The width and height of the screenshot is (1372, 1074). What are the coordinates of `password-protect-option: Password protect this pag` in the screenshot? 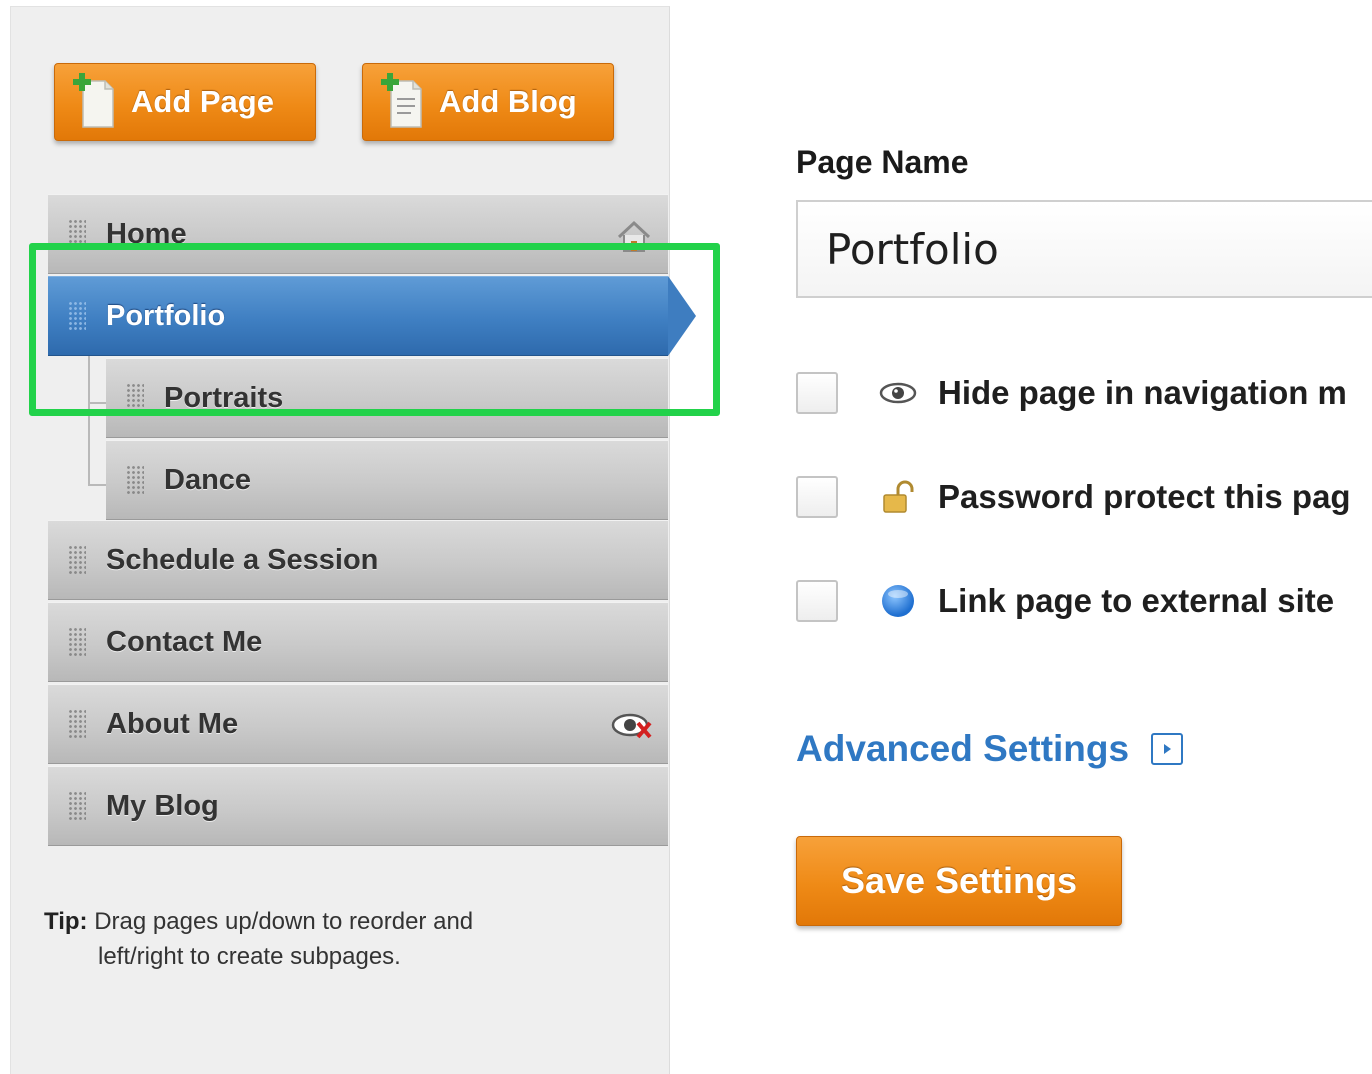 It's located at (1073, 497).